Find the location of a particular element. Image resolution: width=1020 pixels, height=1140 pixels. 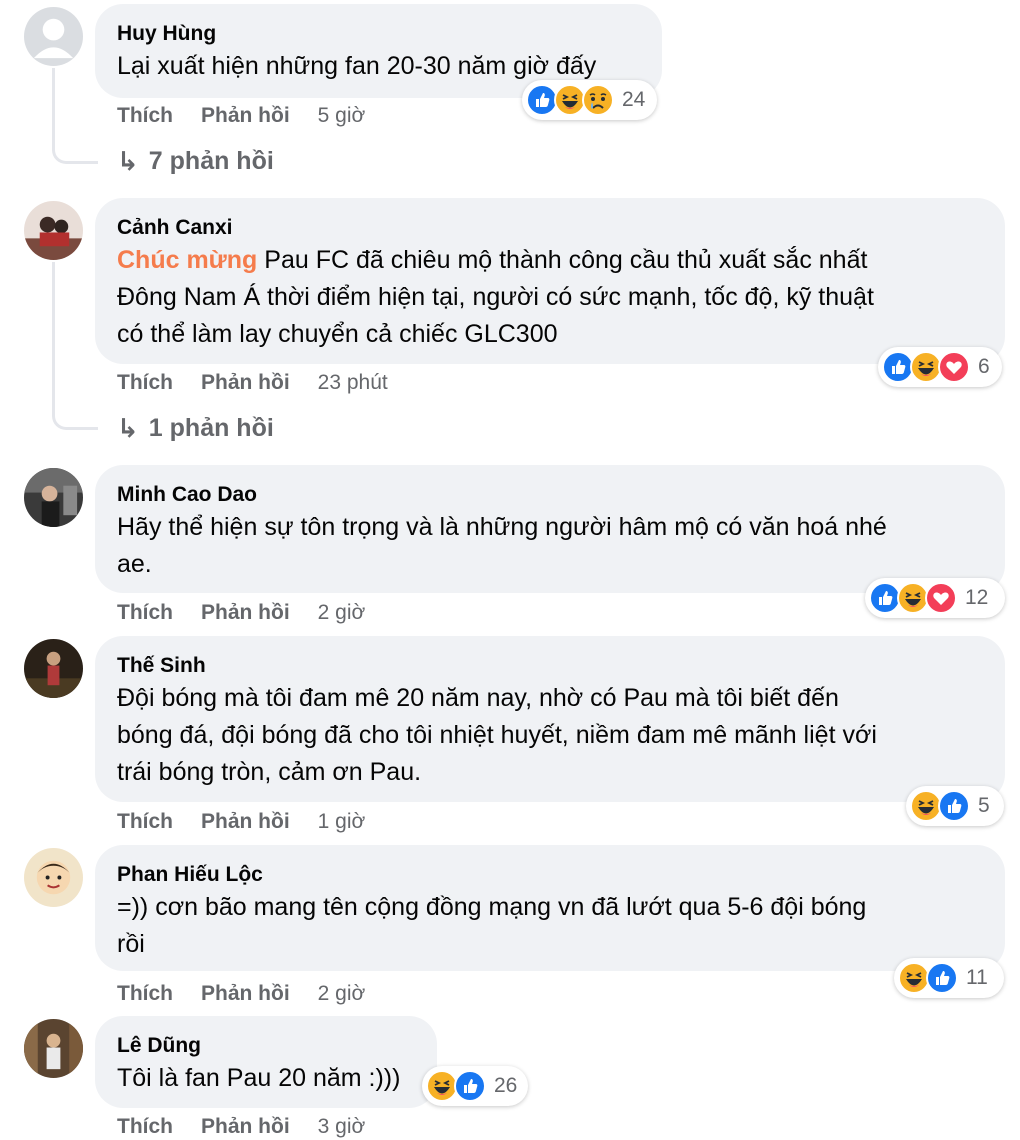

comment-time: 3 giờ is located at coordinates (342, 1126).